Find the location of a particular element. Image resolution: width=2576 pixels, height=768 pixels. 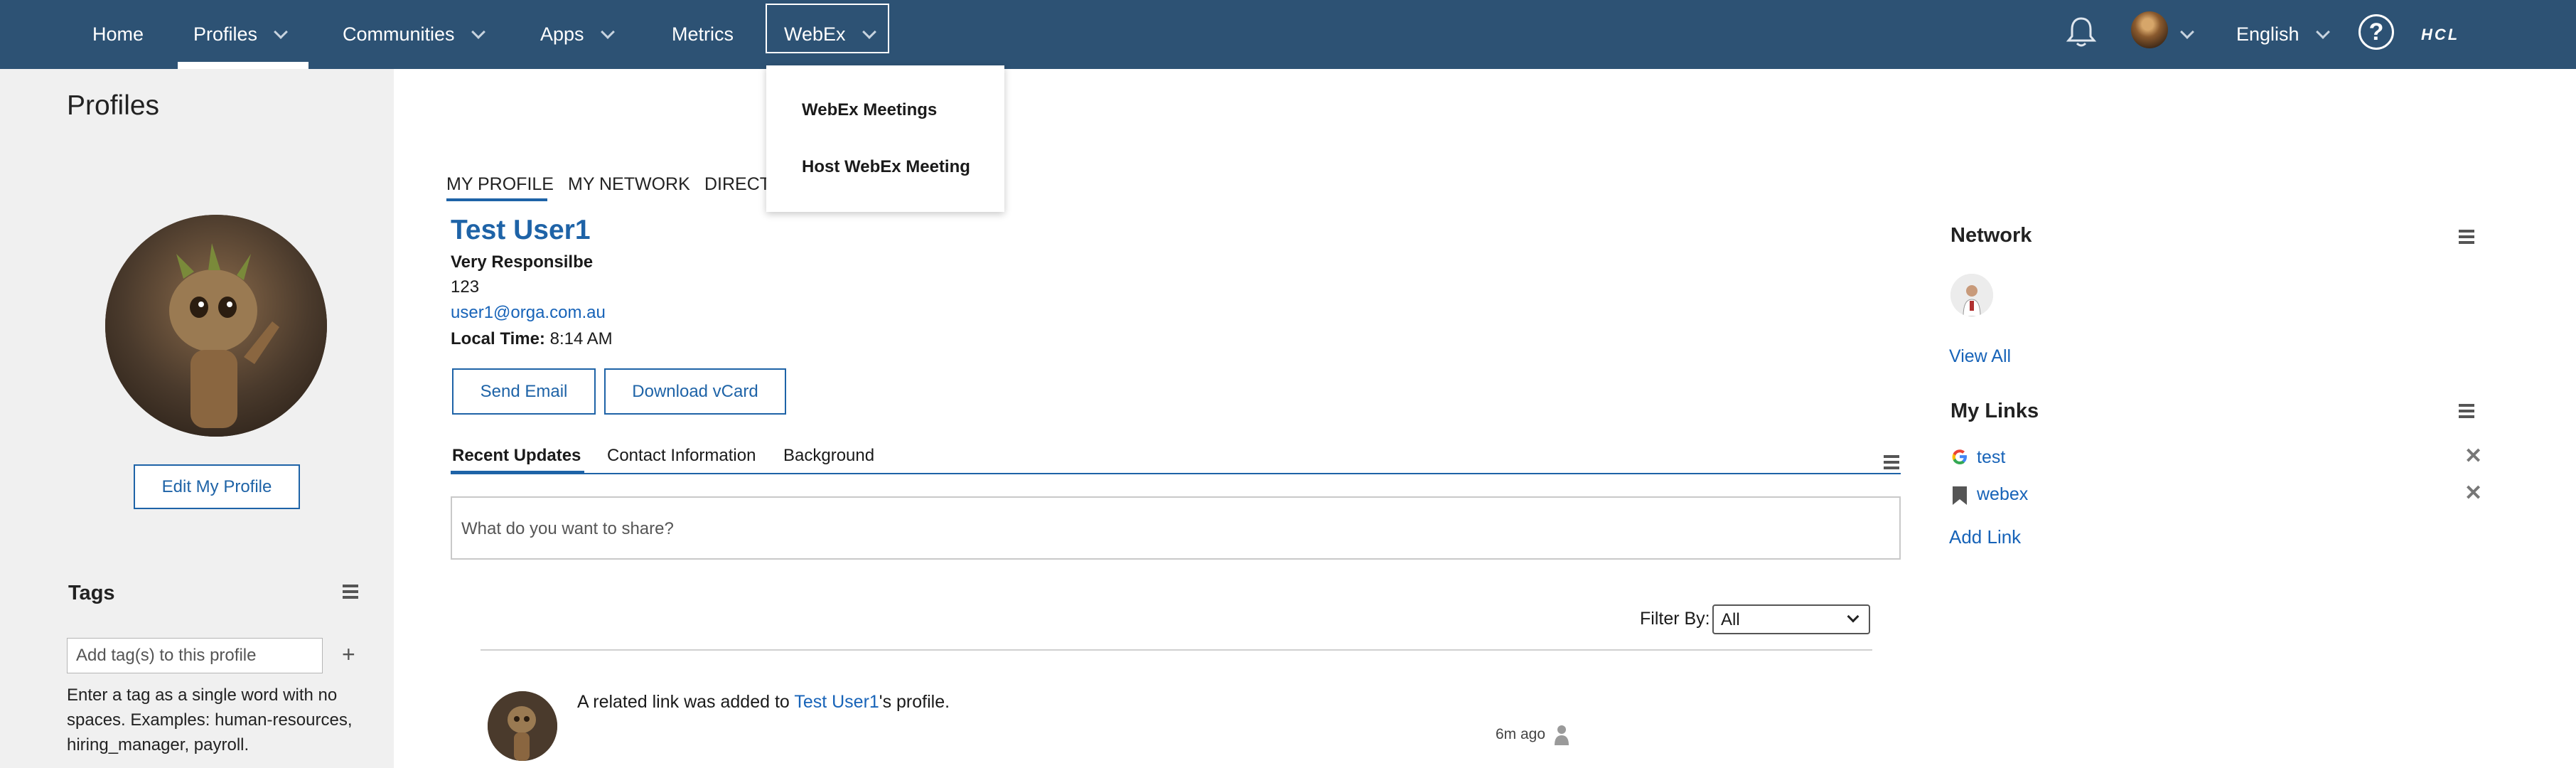

edit-my-profile-button: Edit My Profile is located at coordinates (217, 486).